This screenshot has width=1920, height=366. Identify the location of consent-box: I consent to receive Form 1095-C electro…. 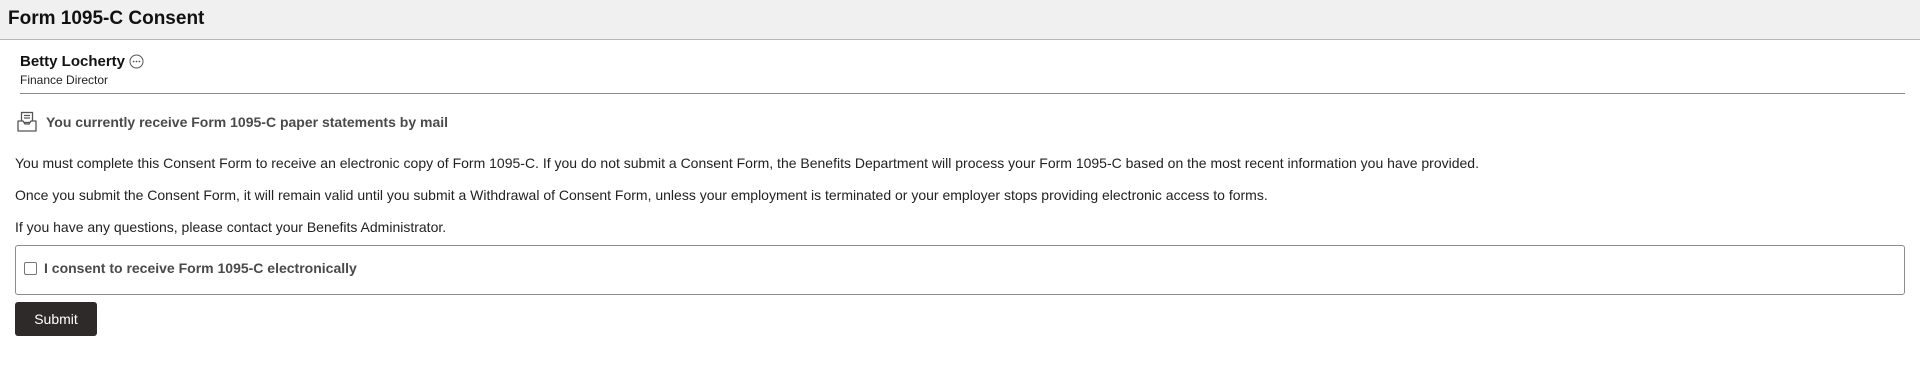
(960, 270).